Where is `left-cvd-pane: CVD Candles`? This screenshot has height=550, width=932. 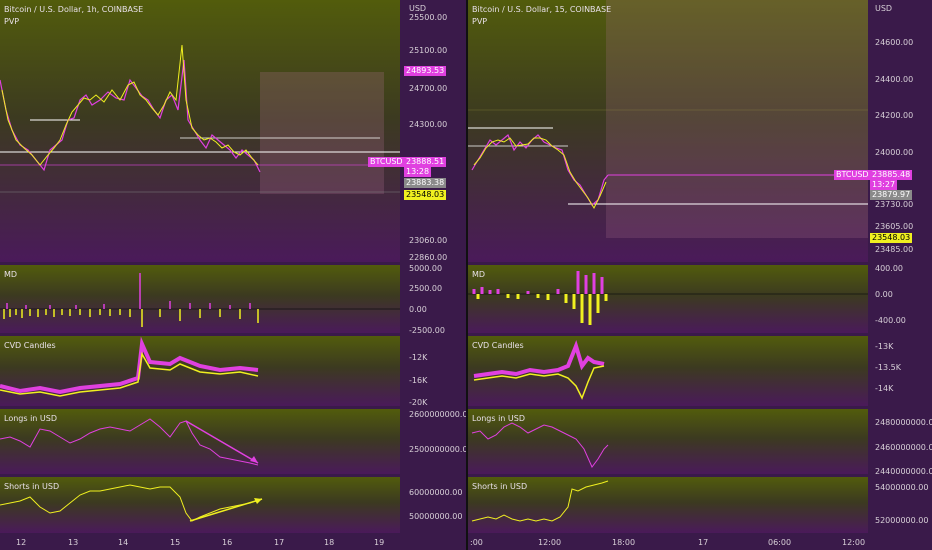
left-cvd-pane: CVD Candles is located at coordinates (200, 371).